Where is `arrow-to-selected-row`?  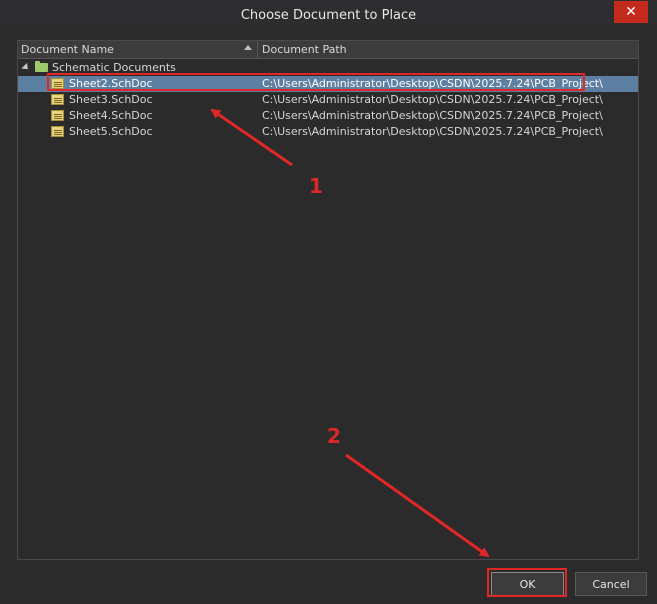 arrow-to-selected-row is located at coordinates (251, 137).